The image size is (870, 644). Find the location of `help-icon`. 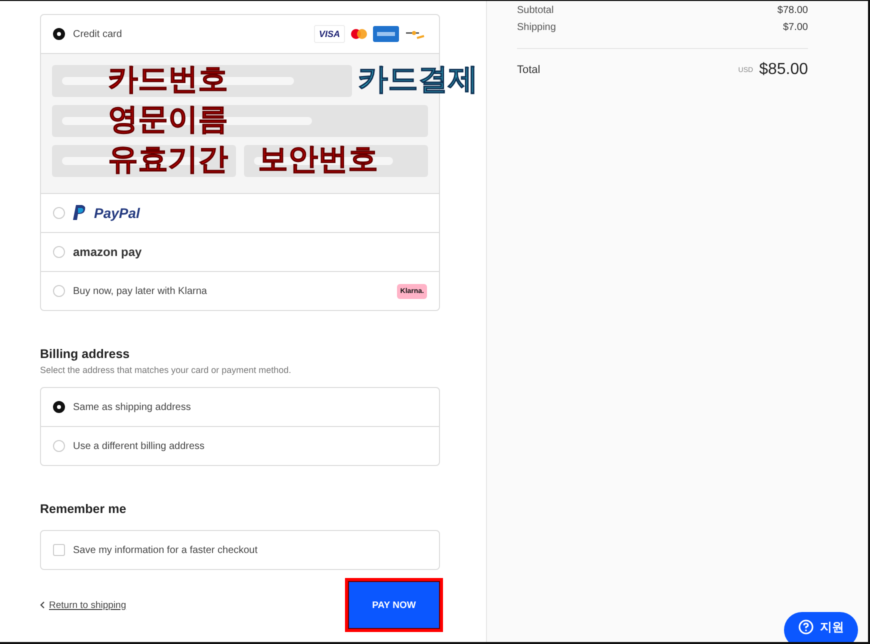

help-icon is located at coordinates (806, 627).